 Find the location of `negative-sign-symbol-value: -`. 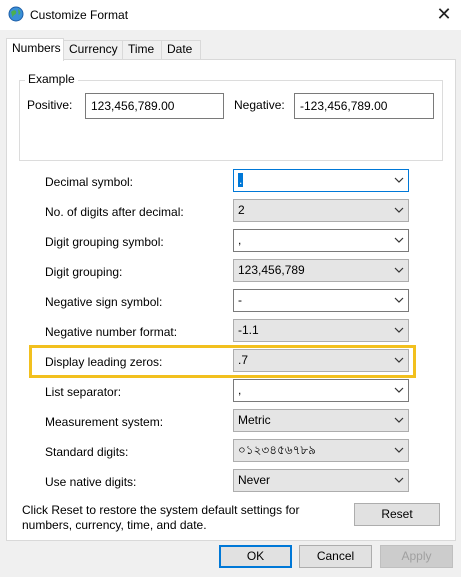

negative-sign-symbol-value: - is located at coordinates (240, 300).